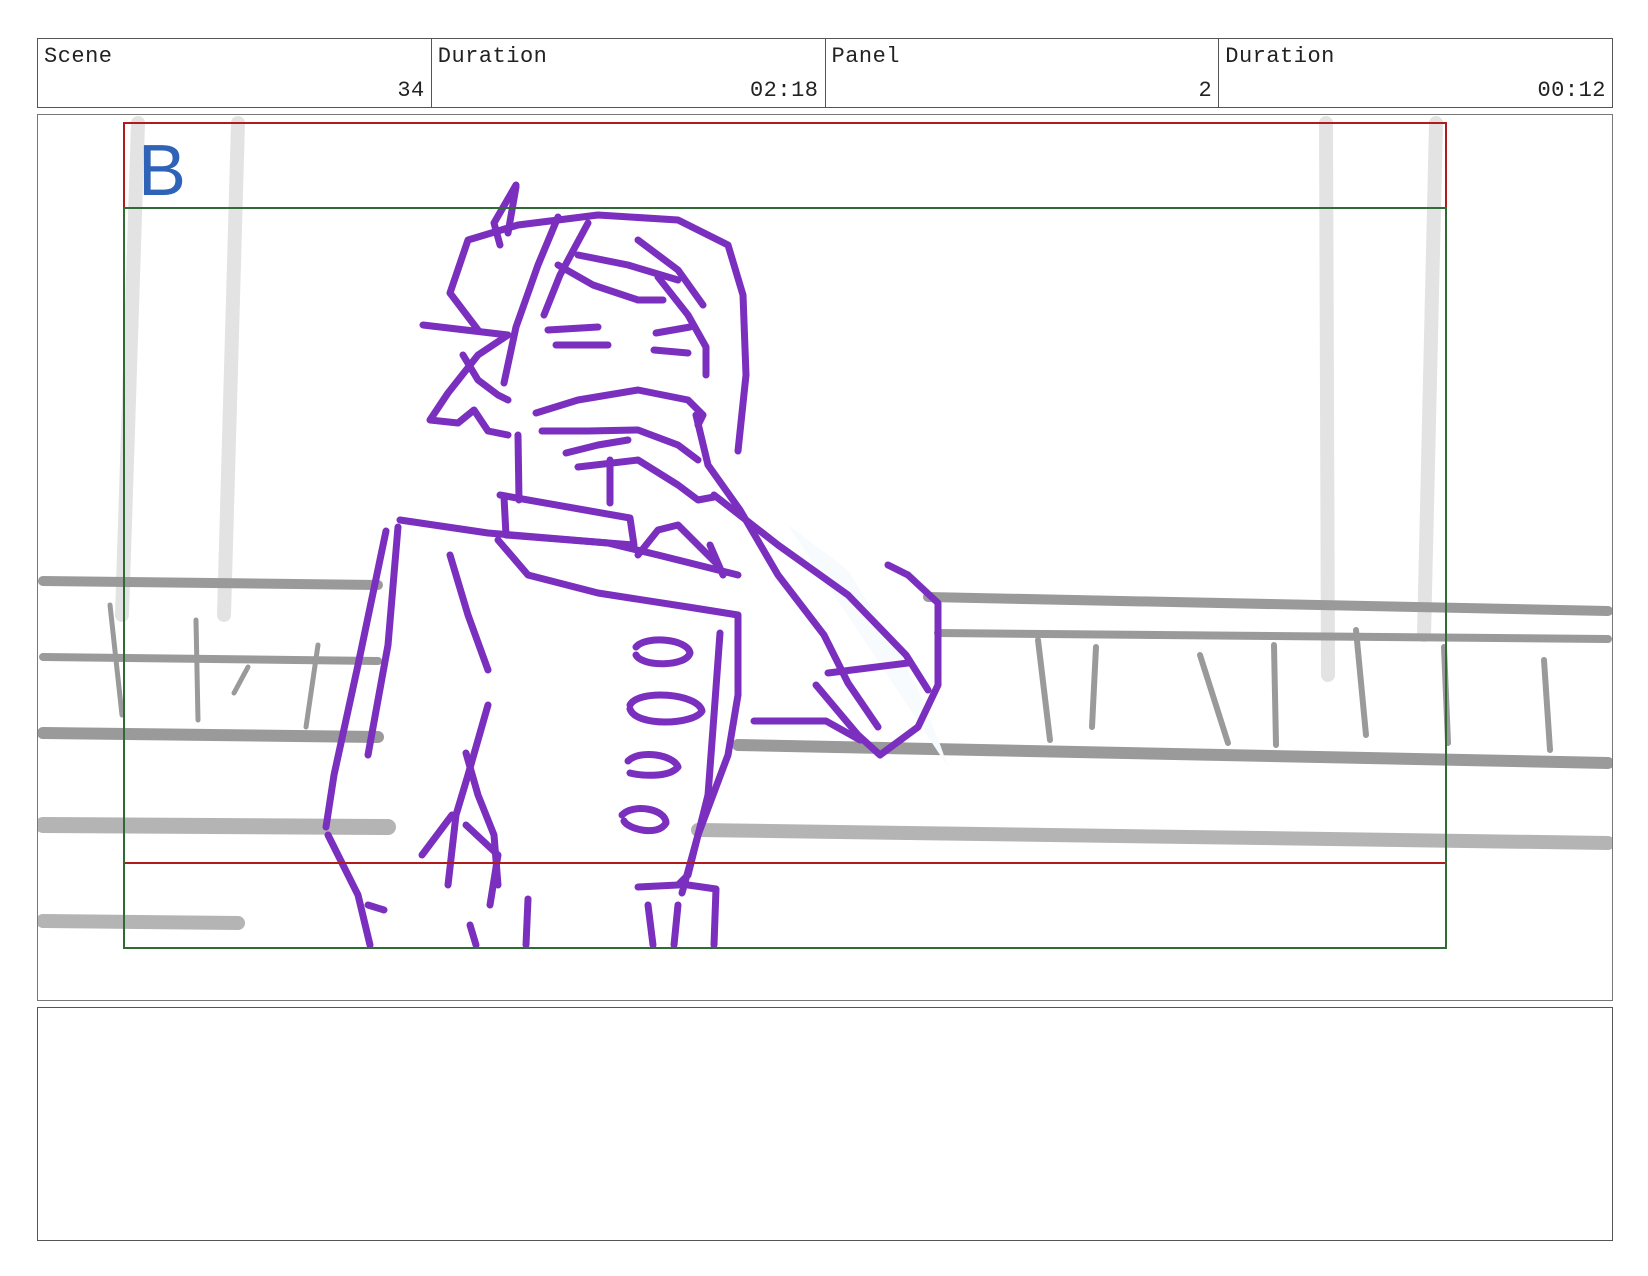 This screenshot has width=1648, height=1276. Describe the element at coordinates (492, 56) in the screenshot. I see `scene-duration-label: Duration` at that location.